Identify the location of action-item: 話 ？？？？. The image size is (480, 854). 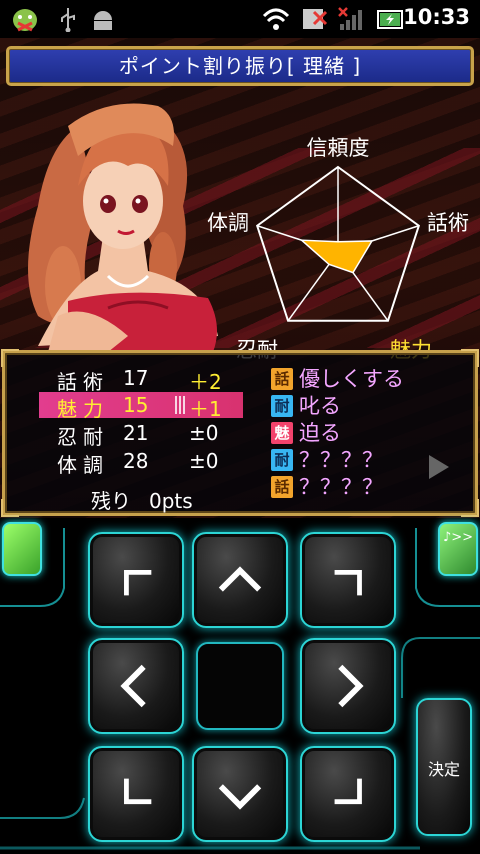
(327, 485).